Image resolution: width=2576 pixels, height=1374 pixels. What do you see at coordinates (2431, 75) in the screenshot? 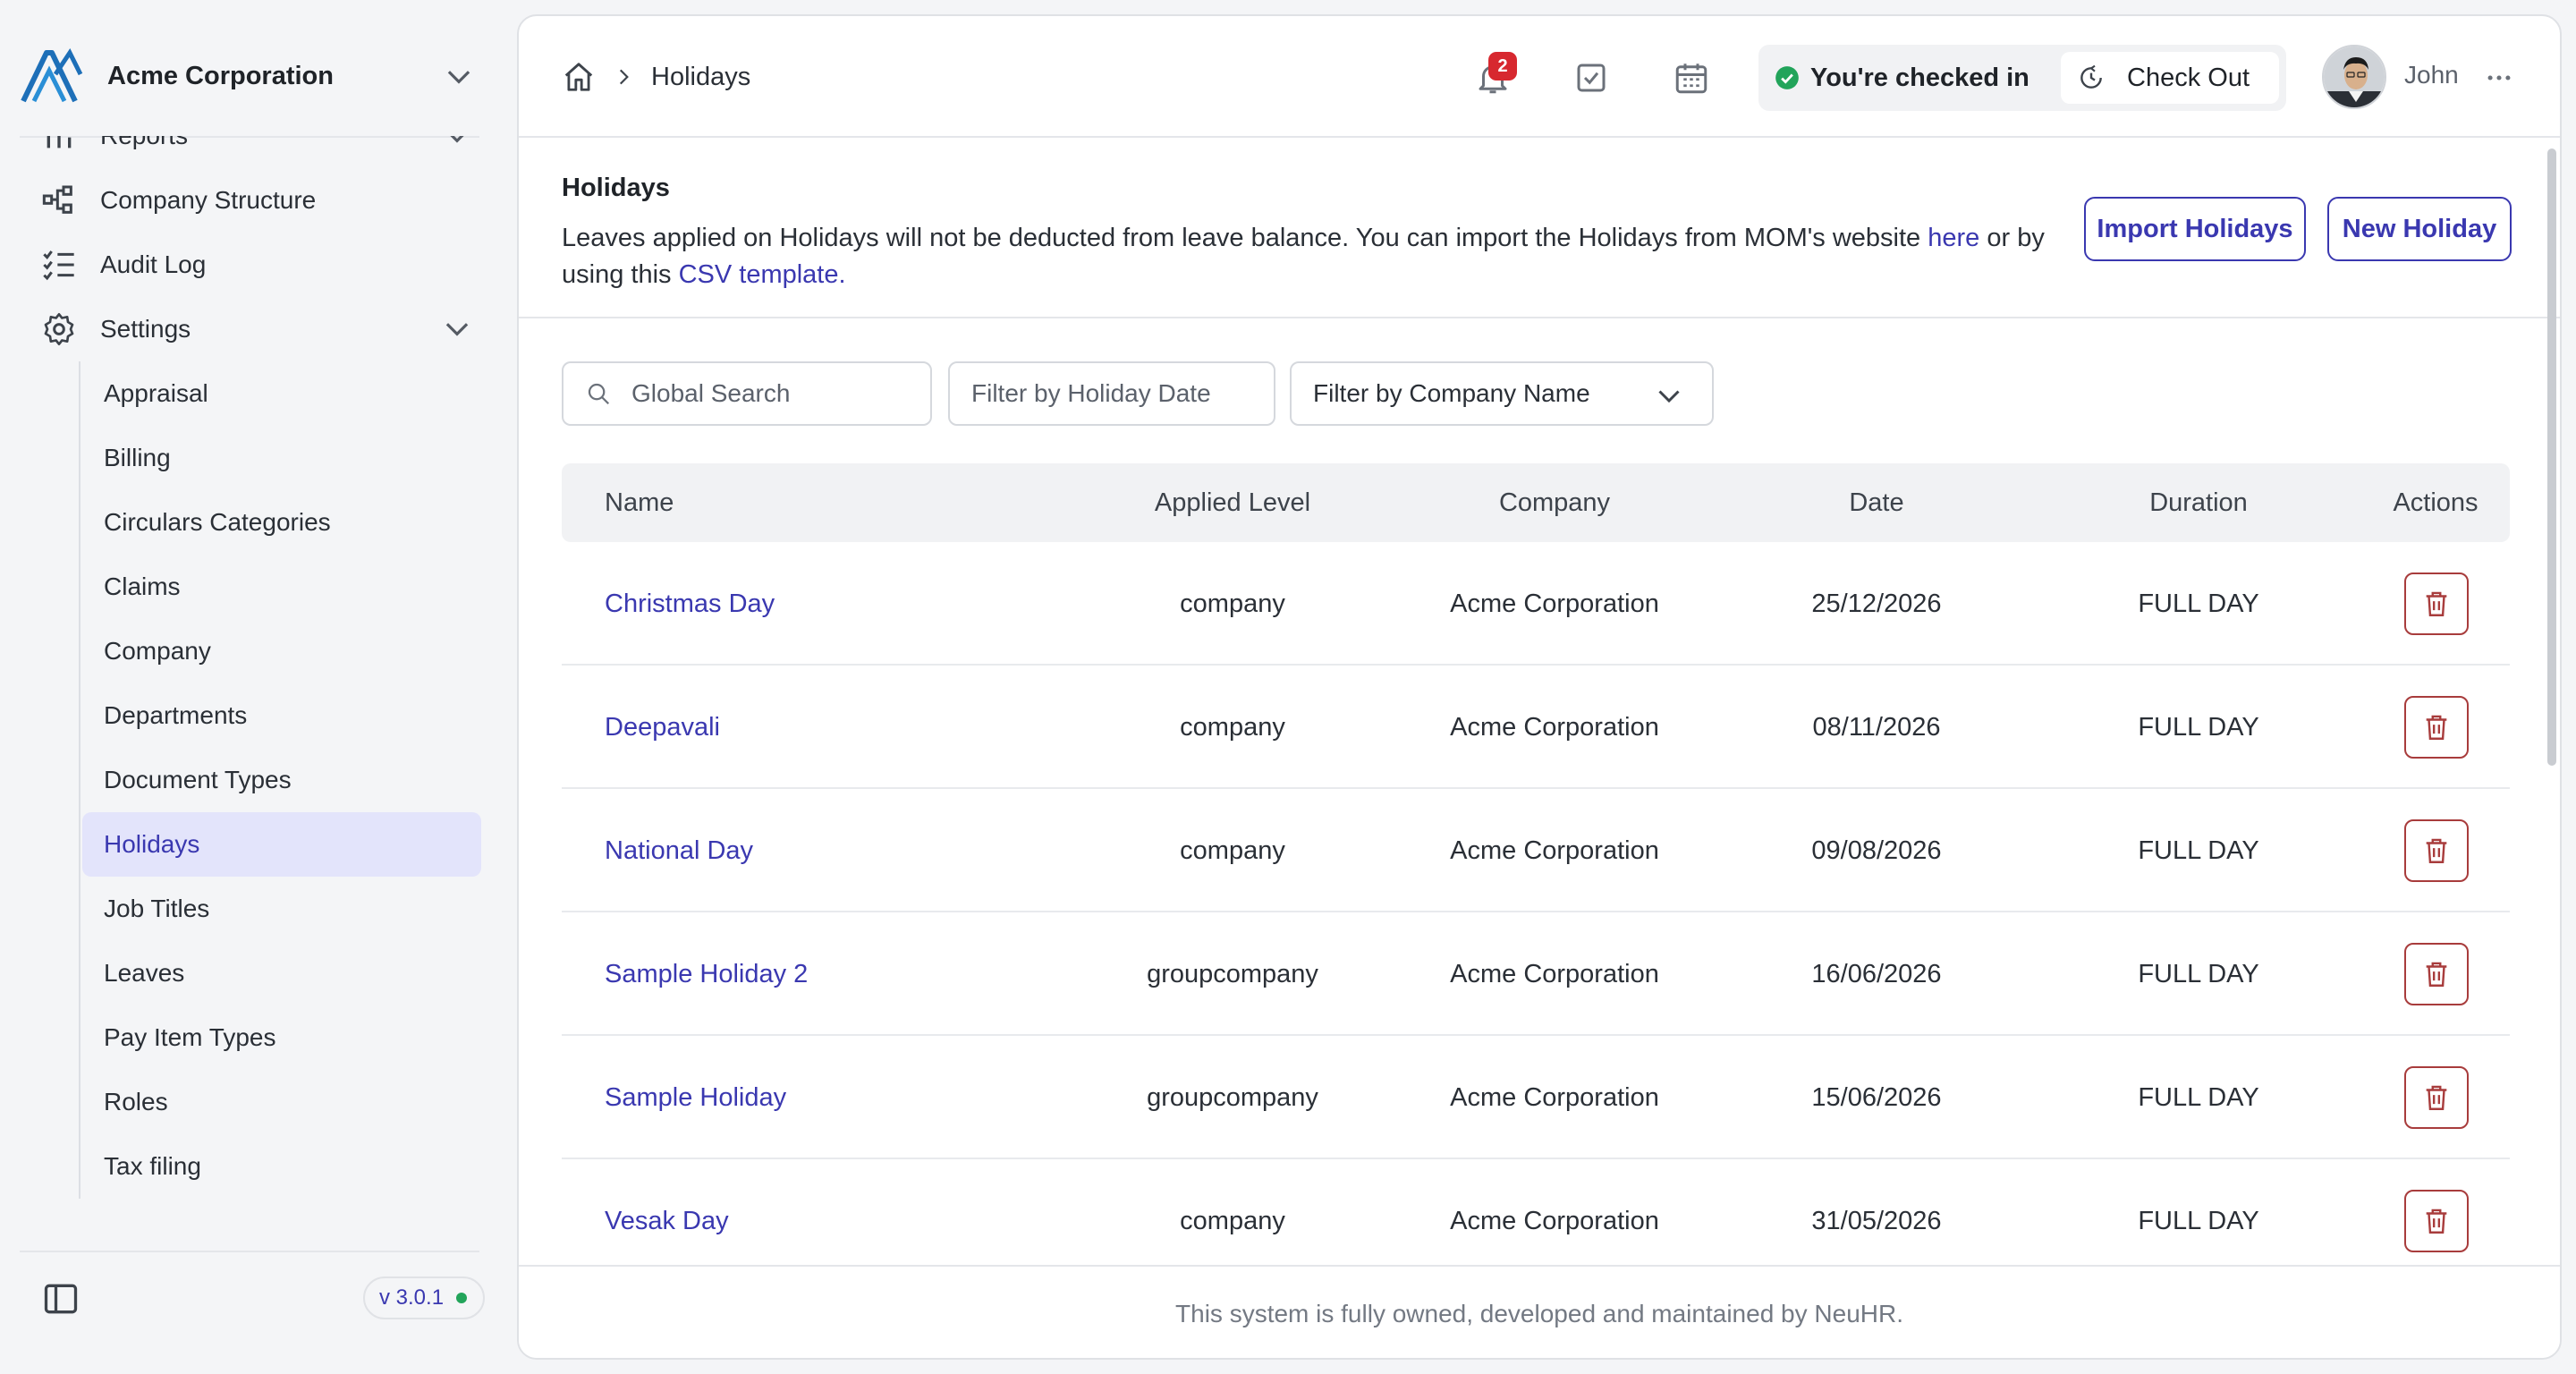
I see `user-name: John` at bounding box center [2431, 75].